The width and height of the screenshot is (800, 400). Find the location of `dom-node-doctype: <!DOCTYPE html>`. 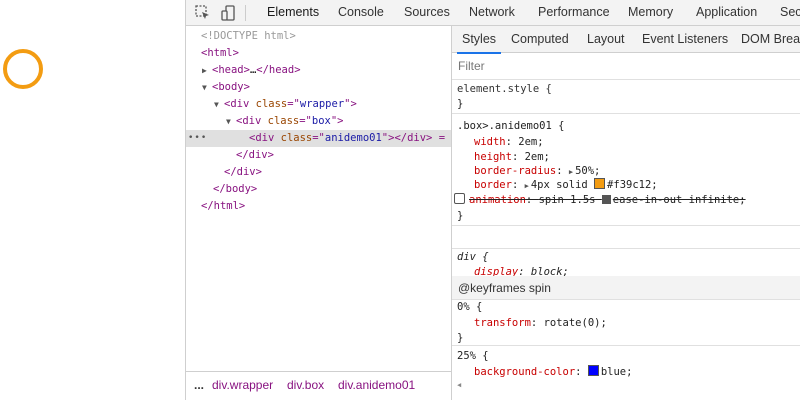

dom-node-doctype: <!DOCTYPE html> is located at coordinates (318, 36).